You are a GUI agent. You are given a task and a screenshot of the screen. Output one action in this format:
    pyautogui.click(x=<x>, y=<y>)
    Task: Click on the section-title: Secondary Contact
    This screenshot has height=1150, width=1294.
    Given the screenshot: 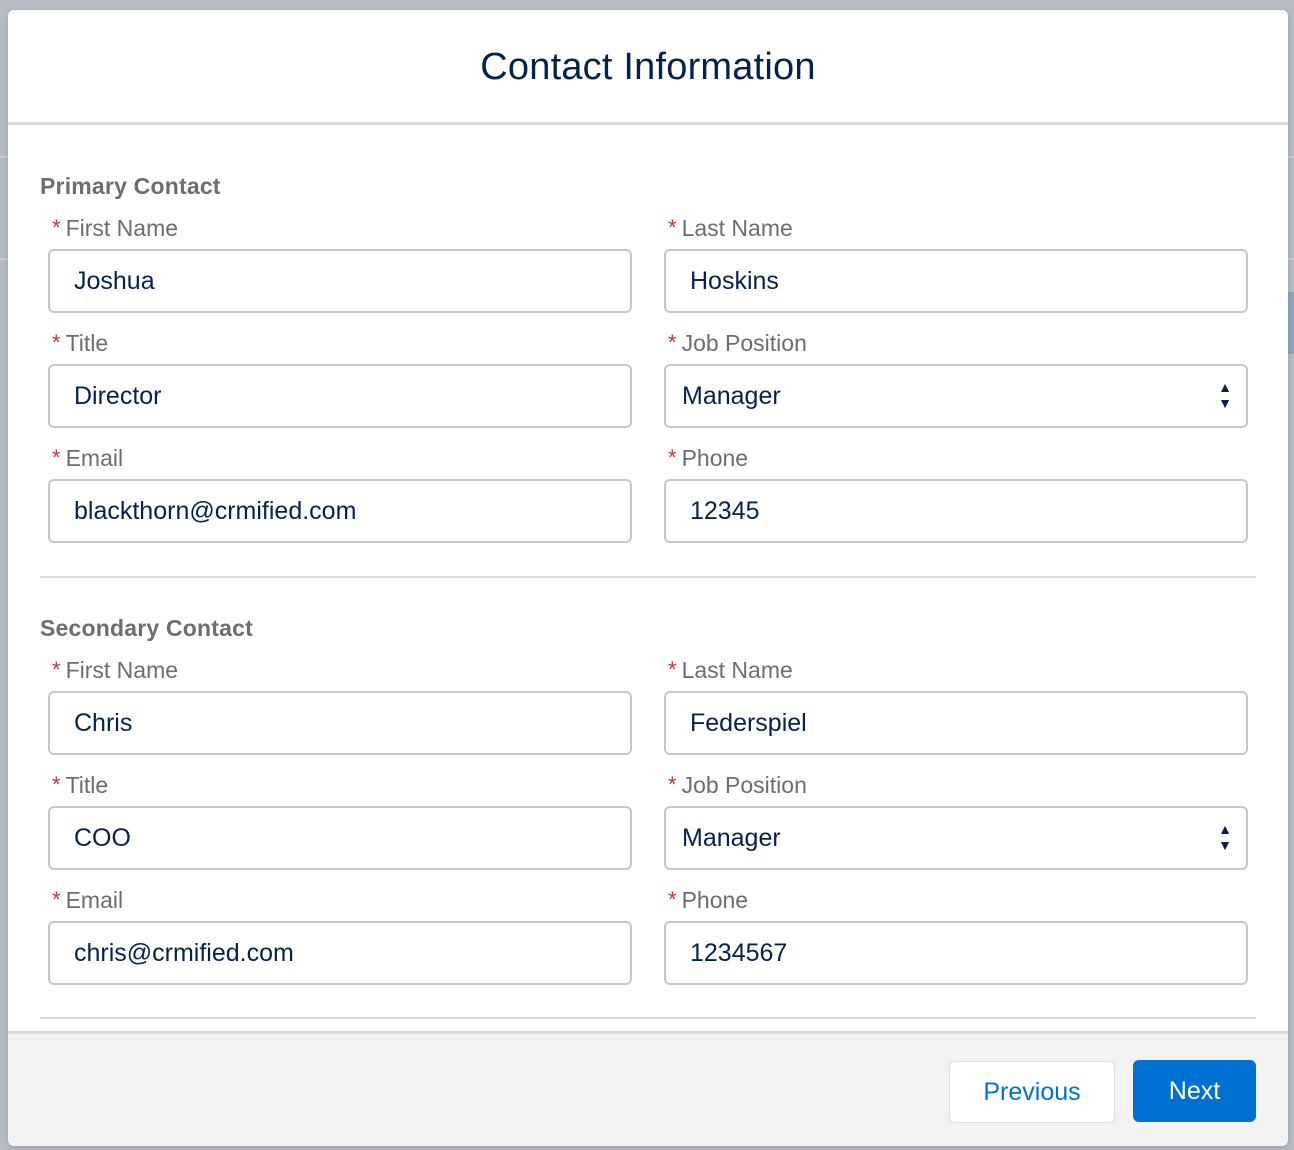 What is the action you would take?
    pyautogui.click(x=147, y=628)
    